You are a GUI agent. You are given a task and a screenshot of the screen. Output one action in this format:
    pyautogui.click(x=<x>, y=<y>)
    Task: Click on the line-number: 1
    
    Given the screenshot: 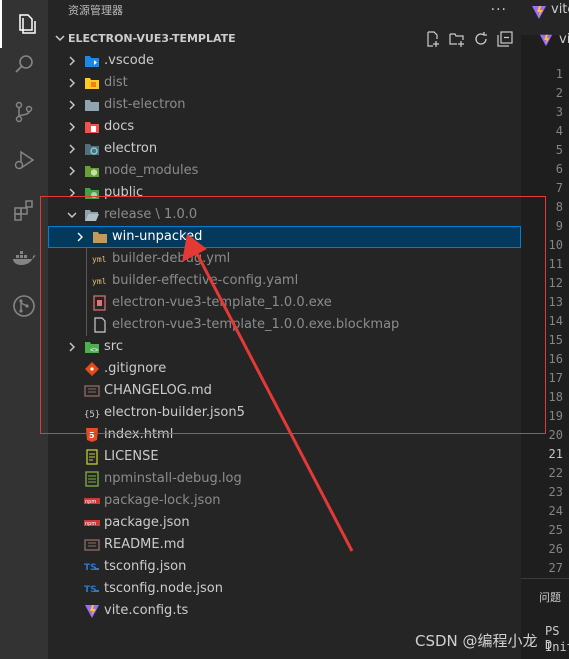 What is the action you would take?
    pyautogui.click(x=559, y=74)
    